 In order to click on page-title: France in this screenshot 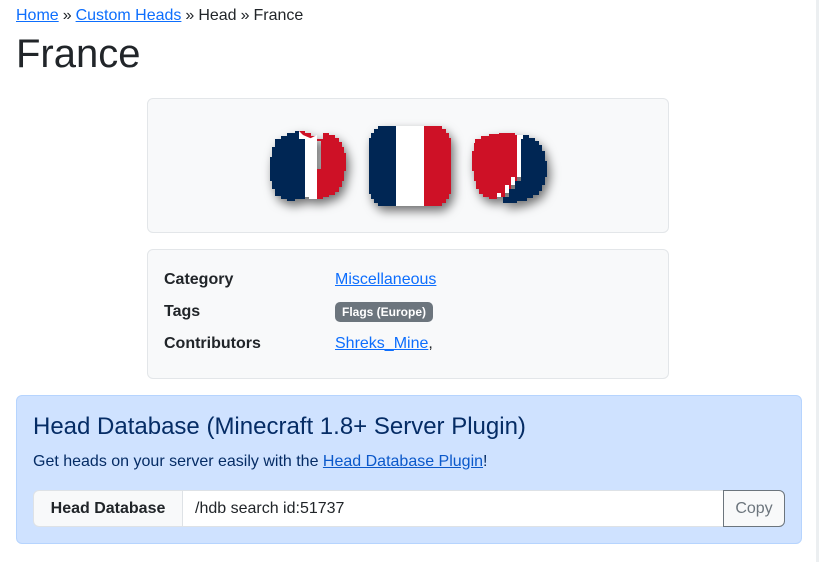, I will do `click(78, 54)`.